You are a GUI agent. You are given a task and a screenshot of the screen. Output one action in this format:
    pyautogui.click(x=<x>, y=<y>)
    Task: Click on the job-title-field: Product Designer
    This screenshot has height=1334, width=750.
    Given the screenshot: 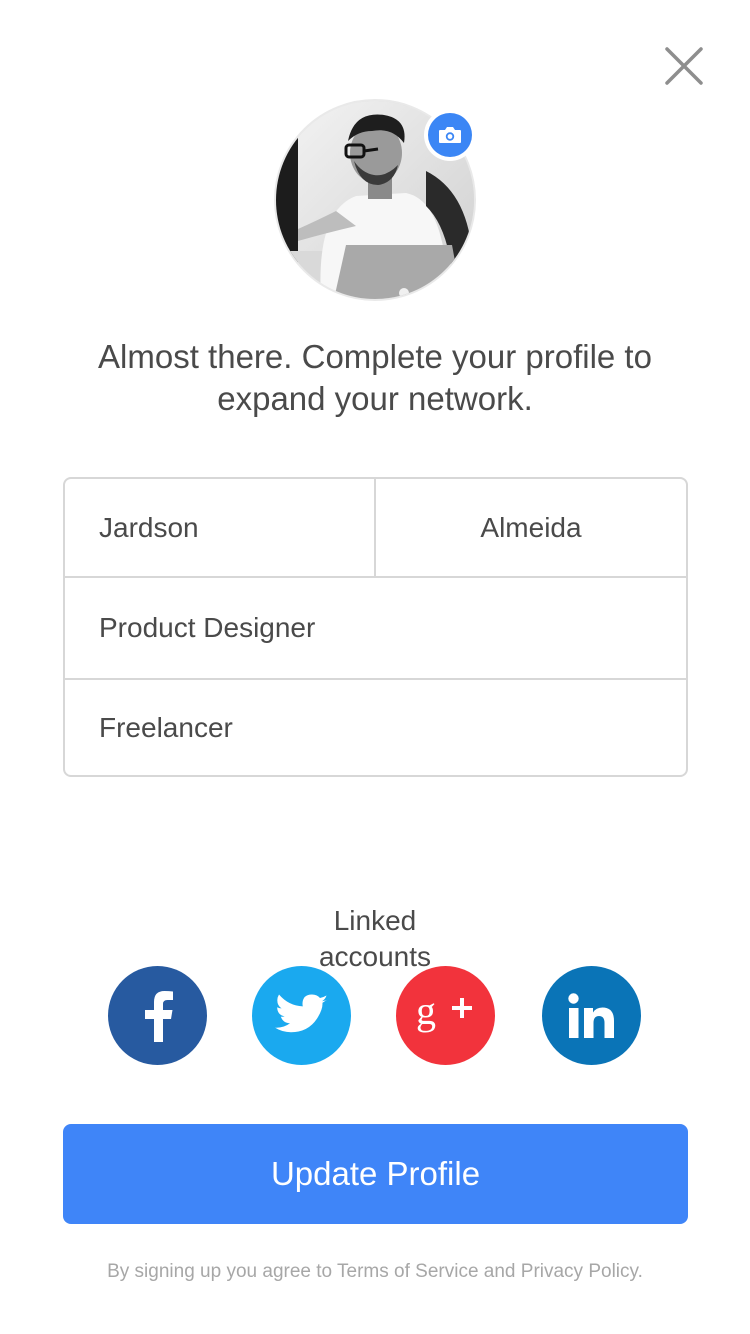 What is the action you would take?
    pyautogui.click(x=375, y=628)
    